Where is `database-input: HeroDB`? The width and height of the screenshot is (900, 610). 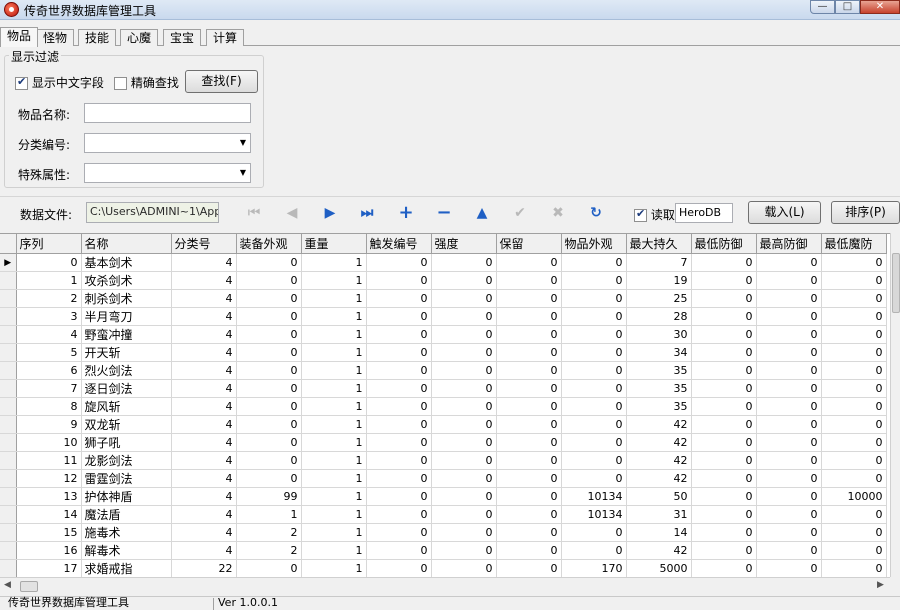
database-input: HeroDB is located at coordinates (704, 213).